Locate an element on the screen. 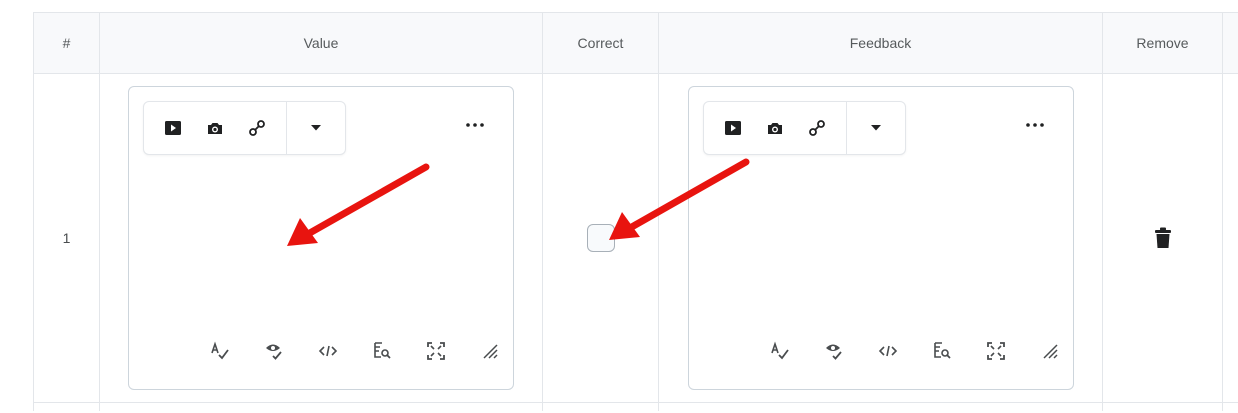  value-editor-toolbar is located at coordinates (244, 128).